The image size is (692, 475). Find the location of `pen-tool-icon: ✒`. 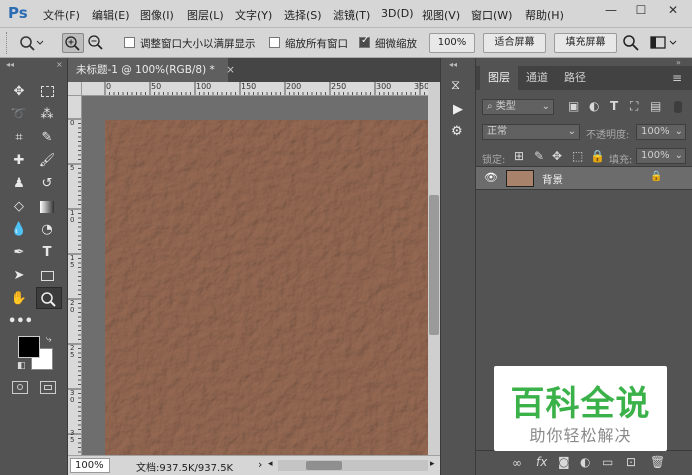

pen-tool-icon: ✒ is located at coordinates (19, 253).